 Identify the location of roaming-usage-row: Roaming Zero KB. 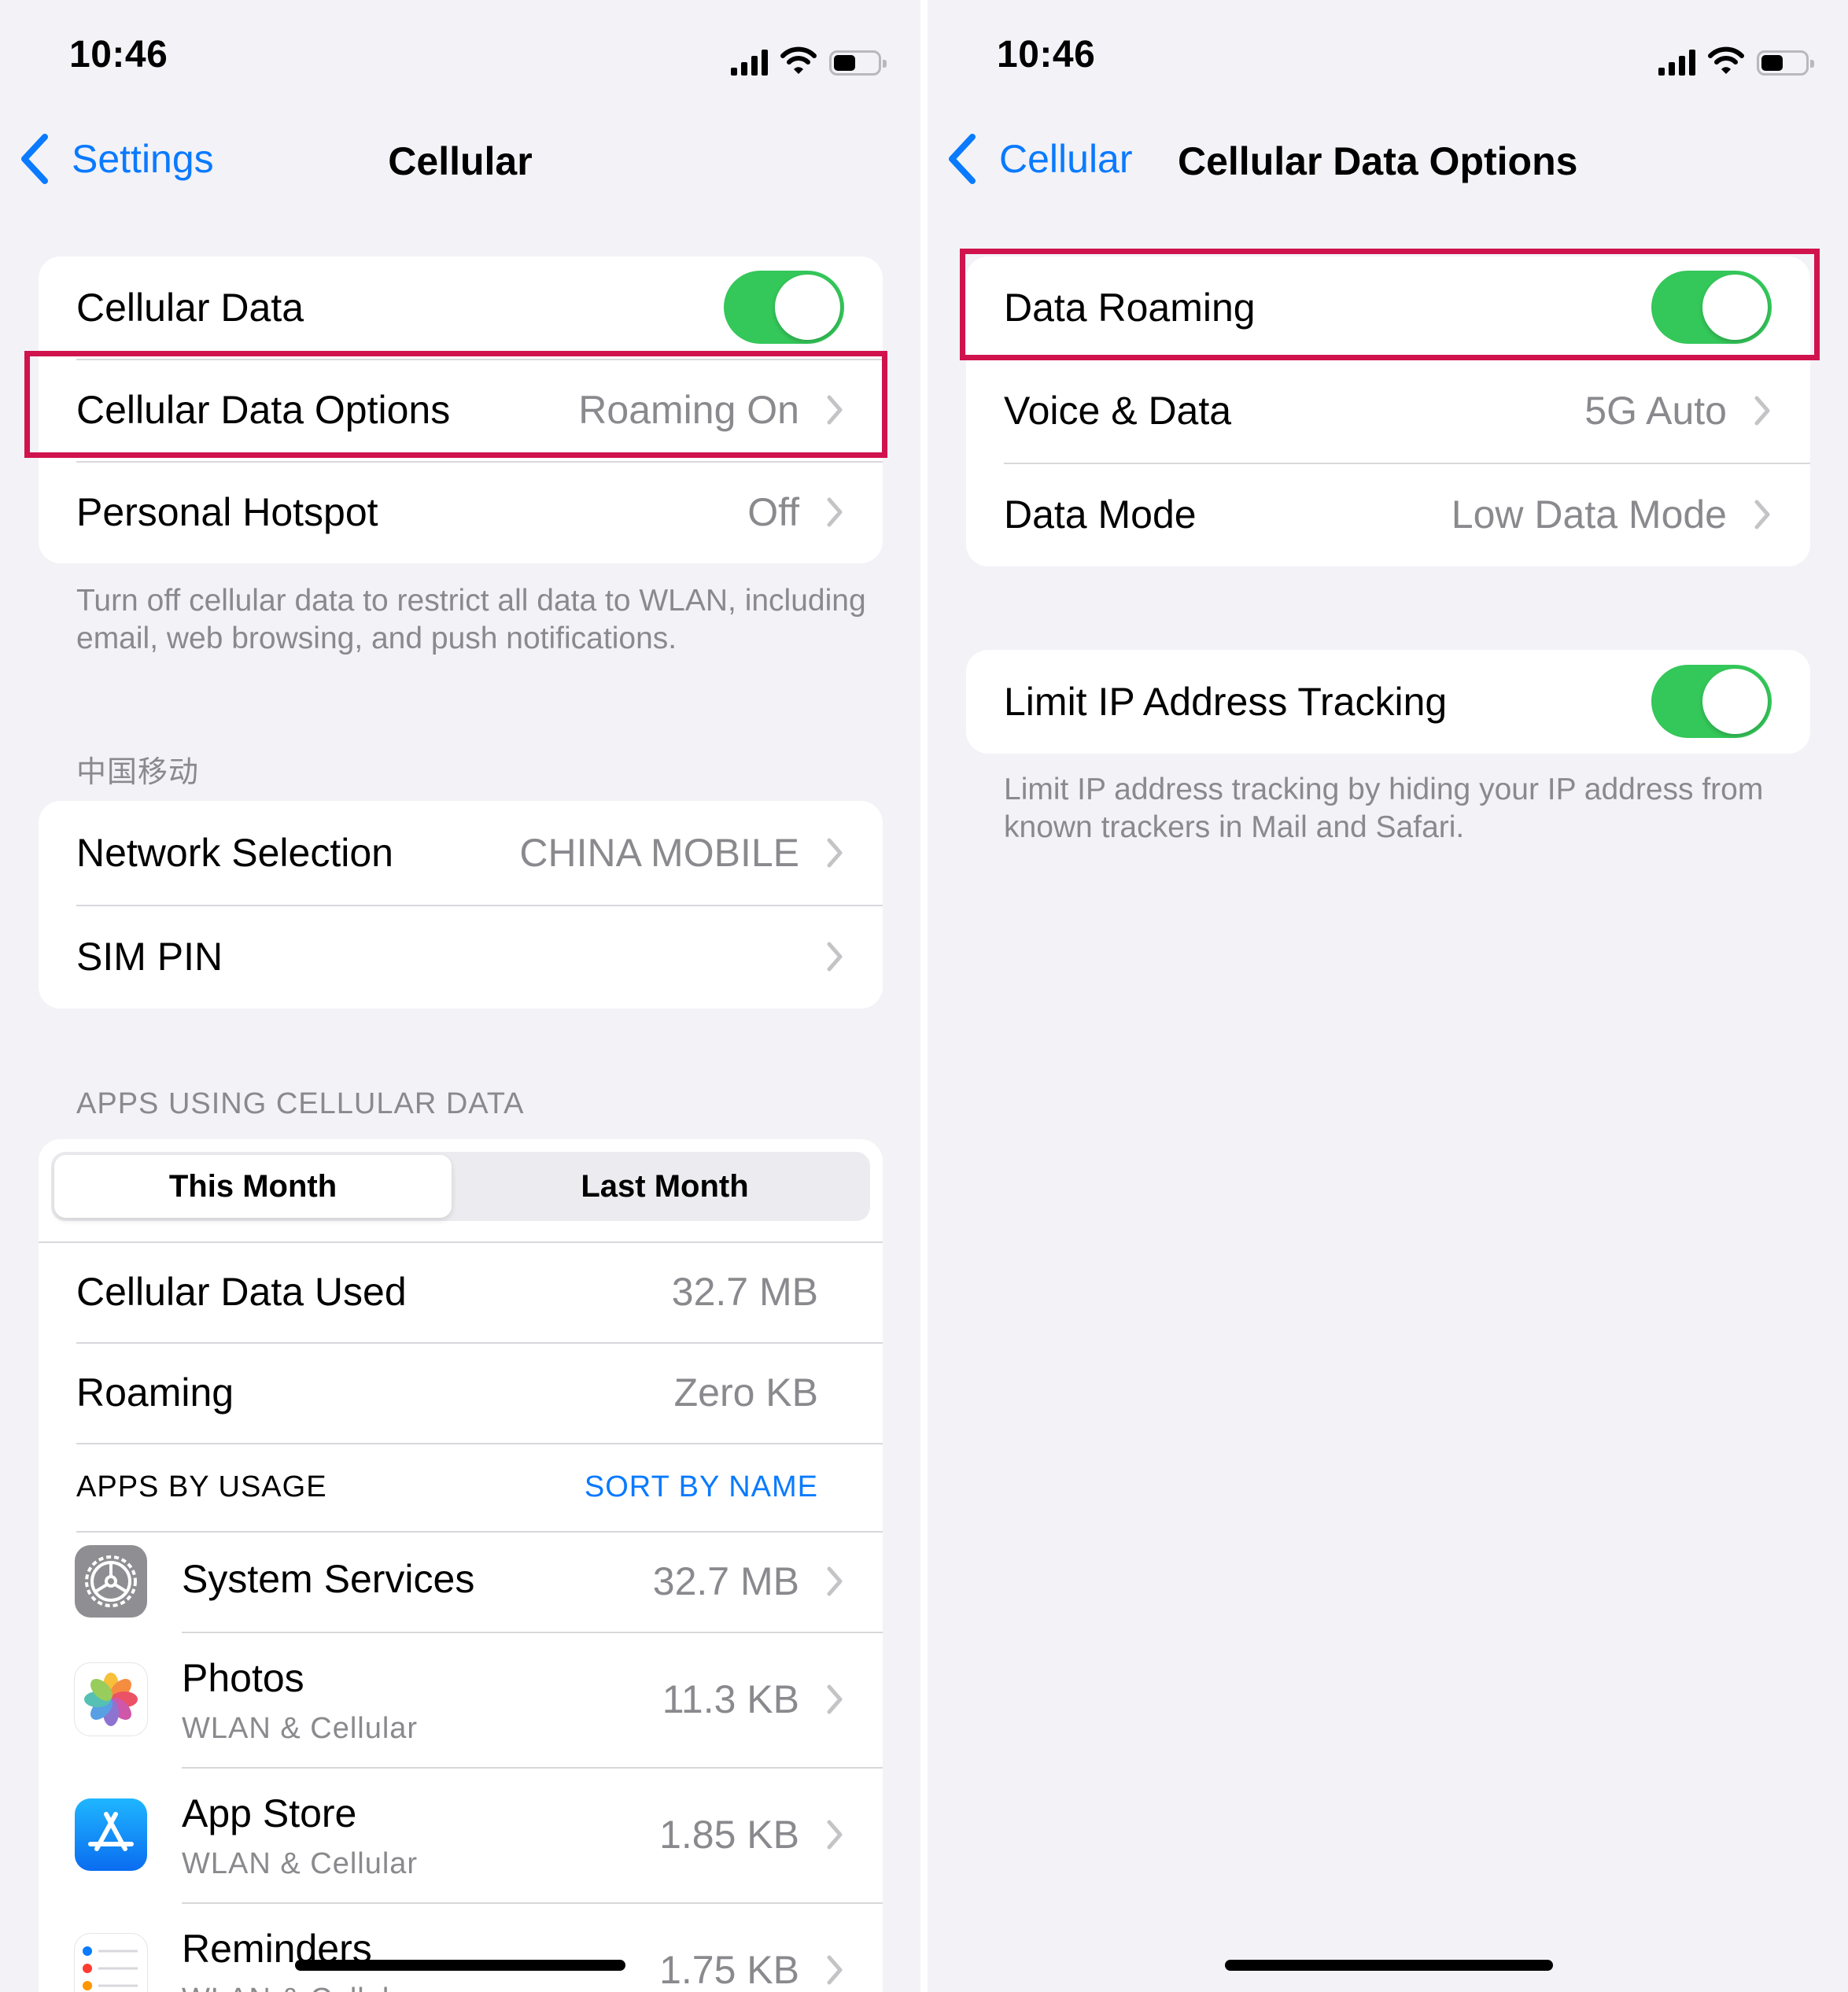
(461, 1393).